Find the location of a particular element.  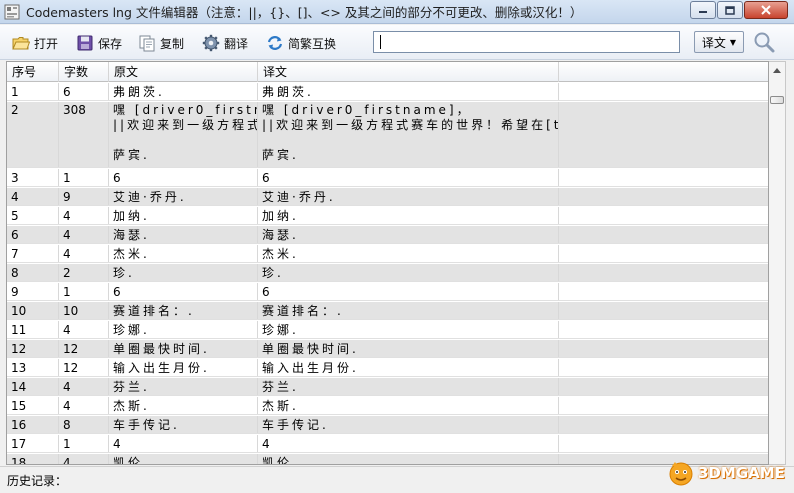

table-row: 4 9 艾迪·乔丹. 艾迪·乔丹. is located at coordinates (387, 197).